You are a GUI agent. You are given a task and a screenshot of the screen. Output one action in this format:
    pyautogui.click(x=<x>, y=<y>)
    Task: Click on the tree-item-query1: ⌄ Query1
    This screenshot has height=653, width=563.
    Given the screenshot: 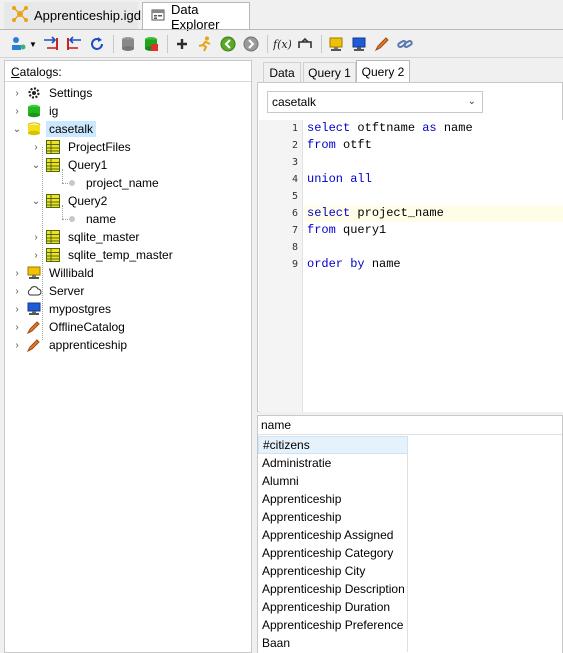 What is the action you would take?
    pyautogui.click(x=70, y=165)
    